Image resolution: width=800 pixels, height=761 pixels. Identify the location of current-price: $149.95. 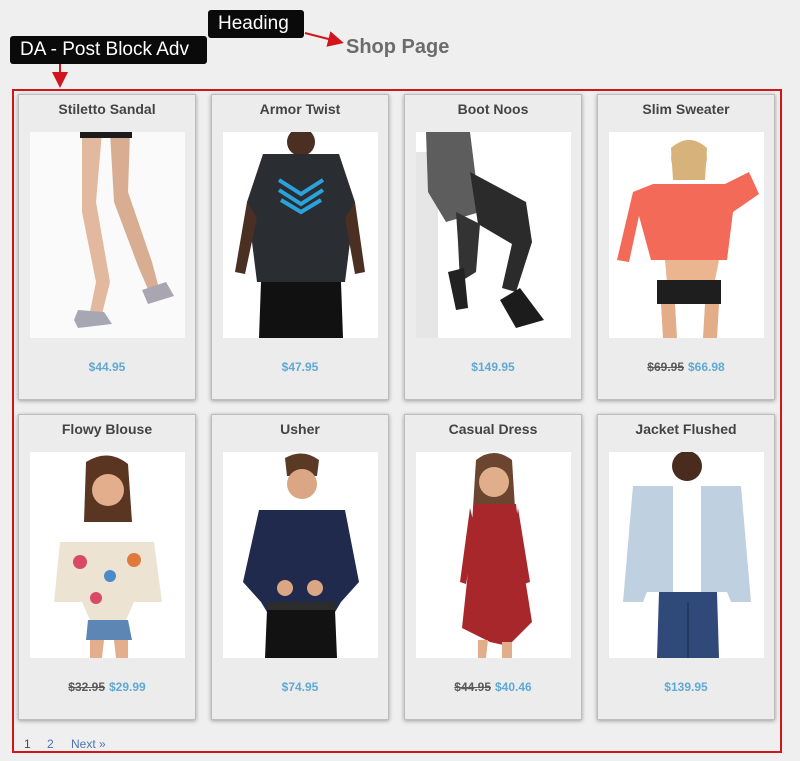
(493, 367).